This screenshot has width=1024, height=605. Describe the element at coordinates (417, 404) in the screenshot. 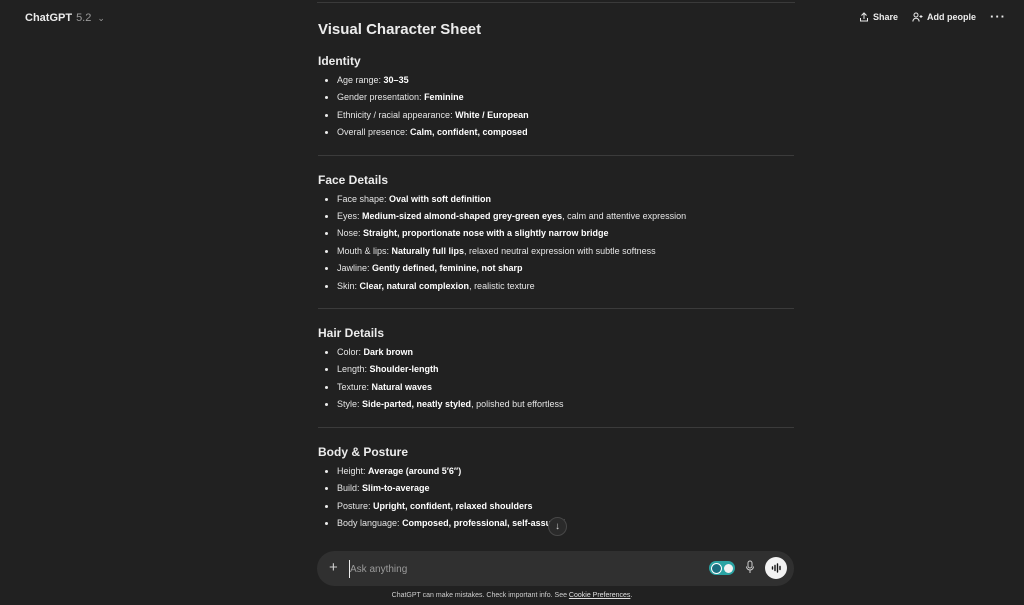

I see `item-value: Side-parted, neatly styled` at that location.